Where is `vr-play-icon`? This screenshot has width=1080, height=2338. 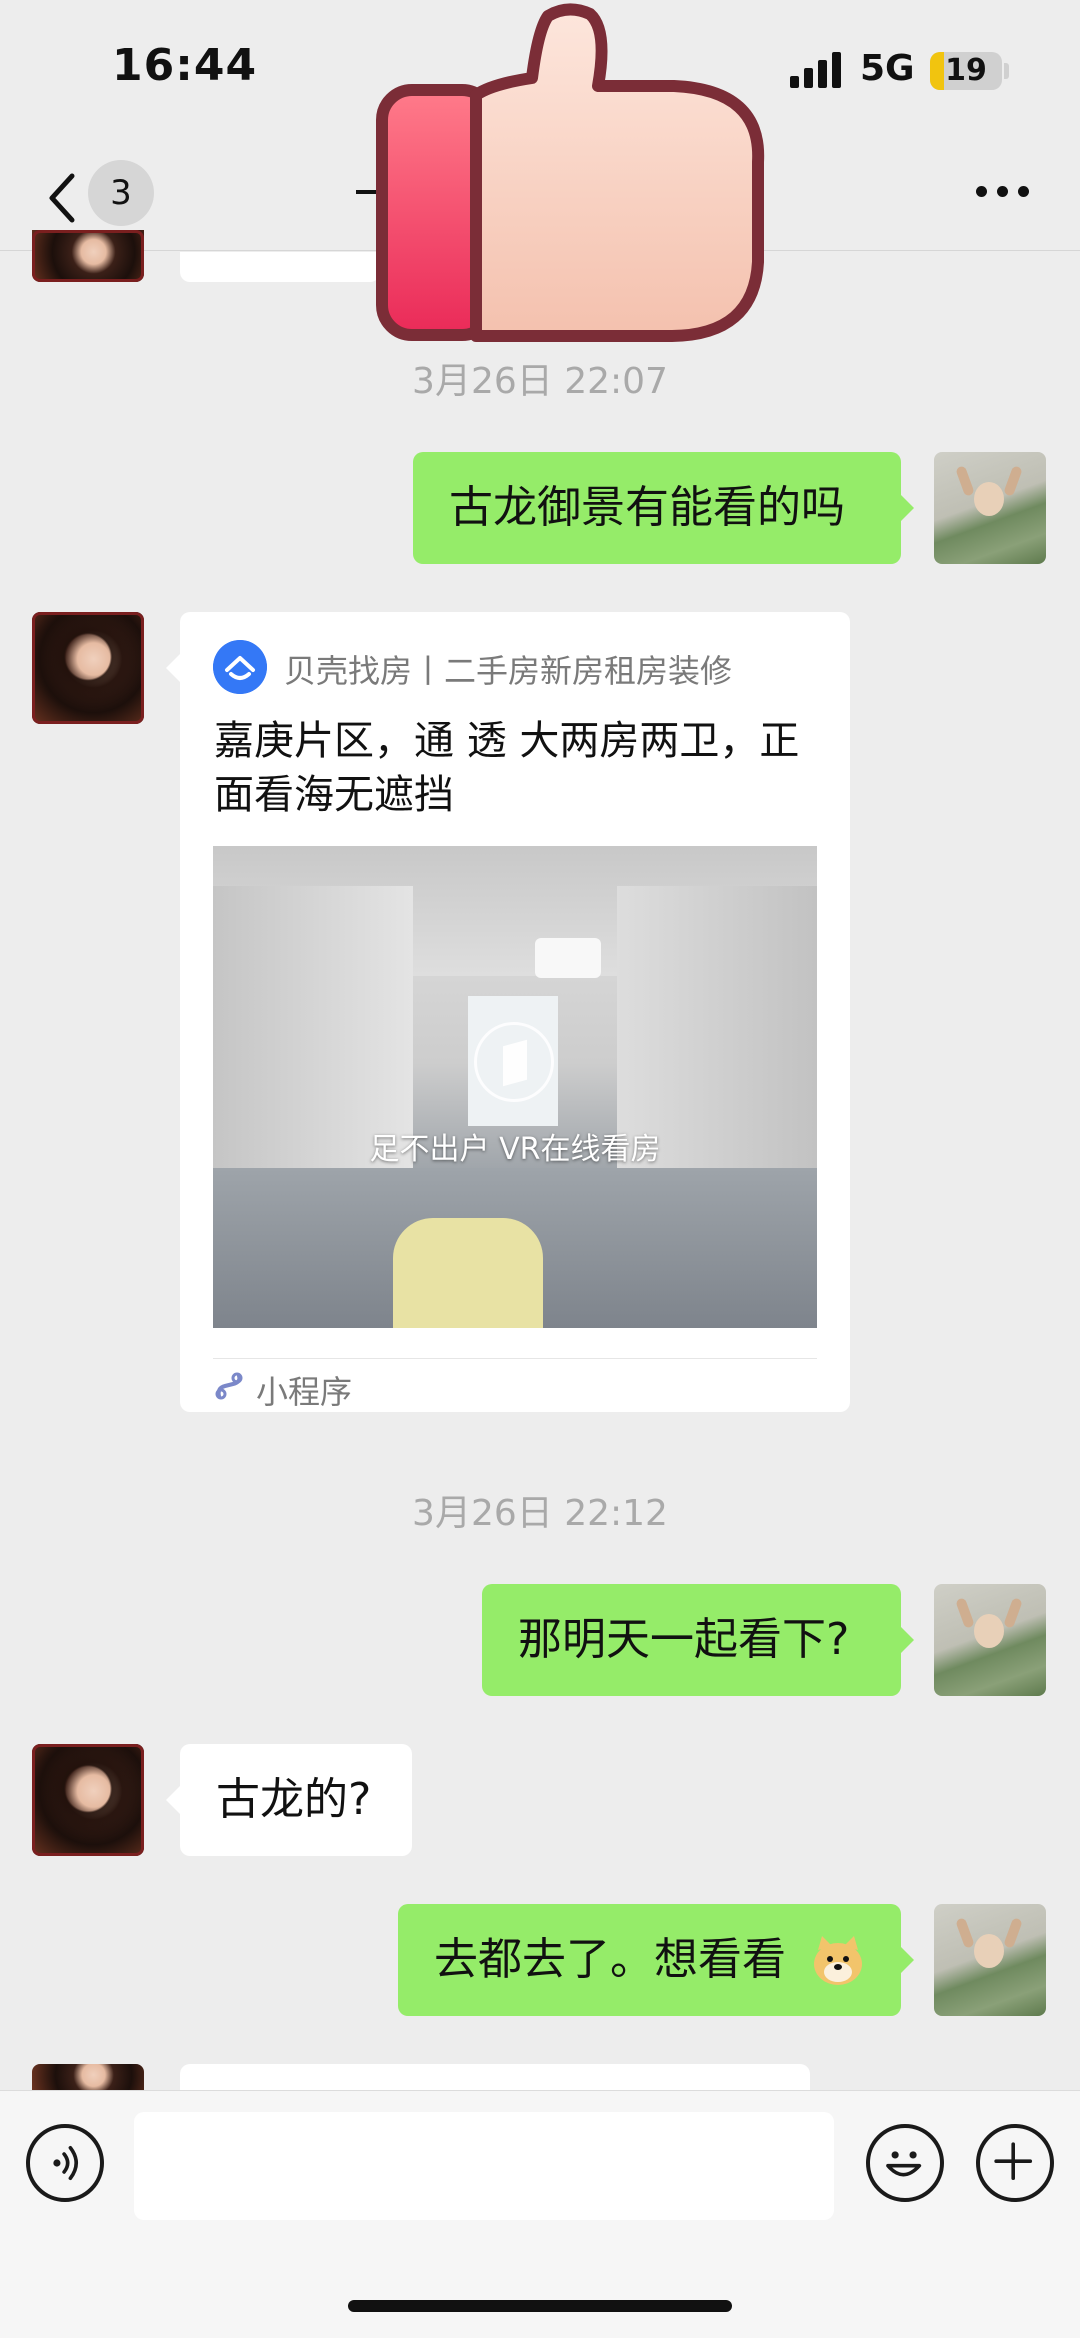 vr-play-icon is located at coordinates (514, 1062).